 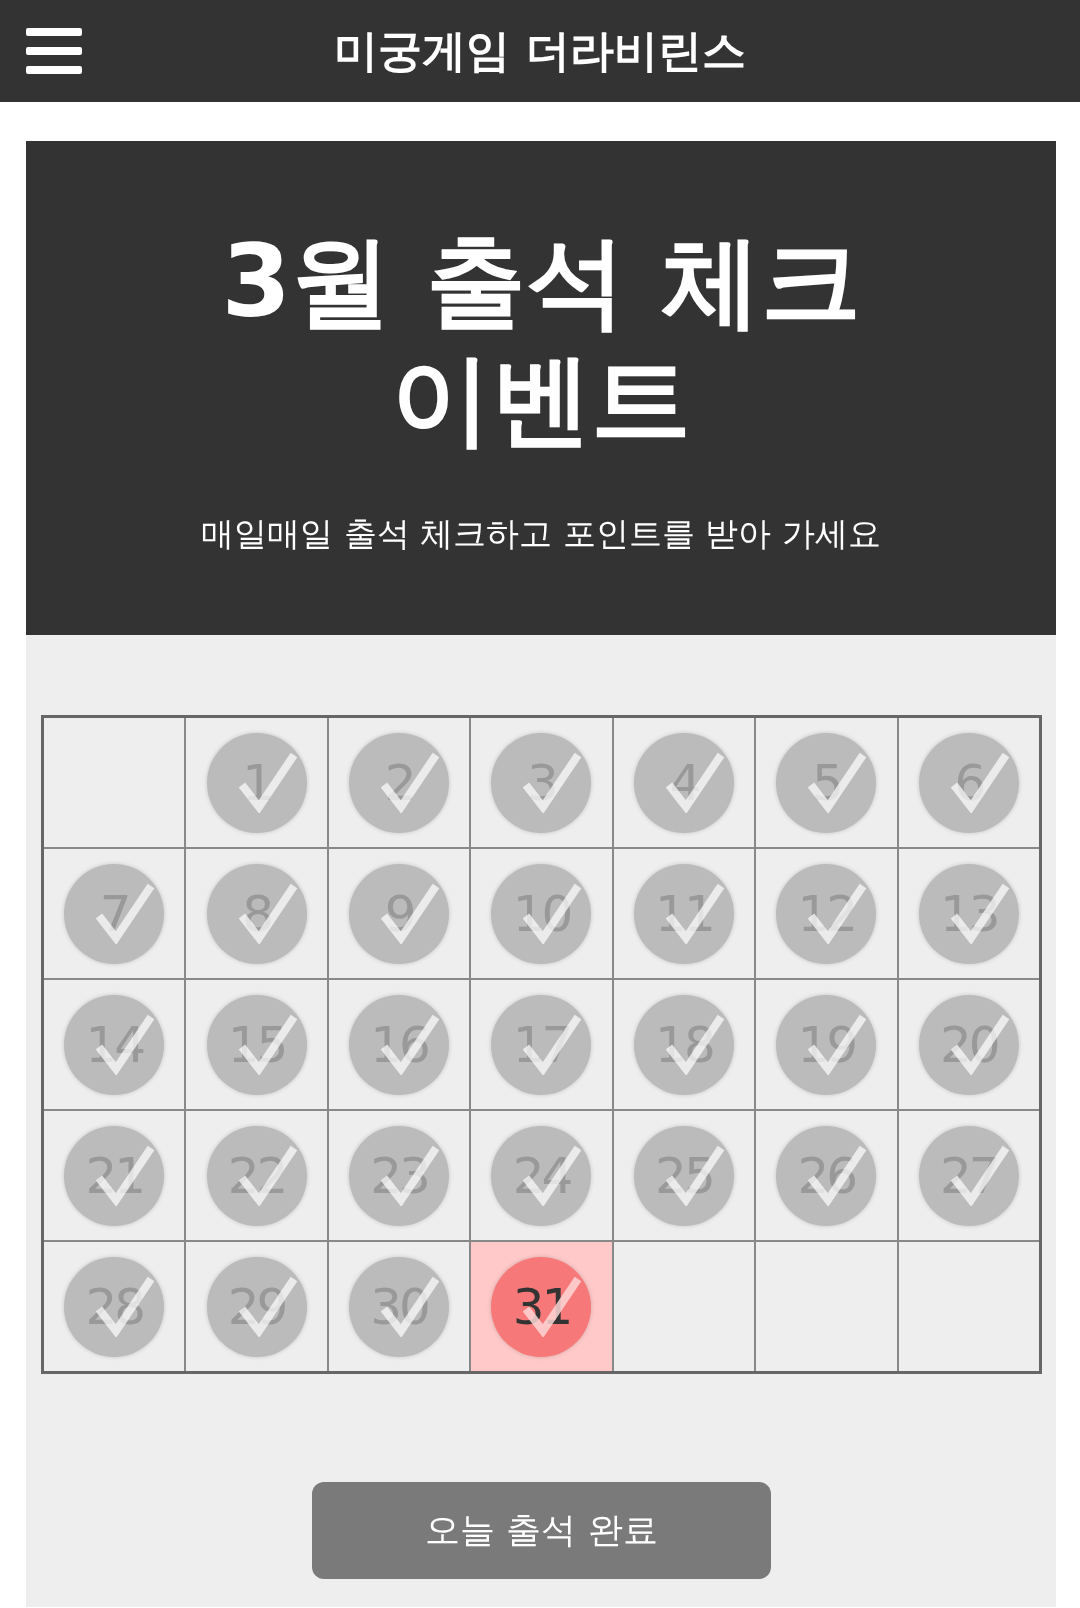 I want to click on day-number: 31, so click(x=541, y=1306).